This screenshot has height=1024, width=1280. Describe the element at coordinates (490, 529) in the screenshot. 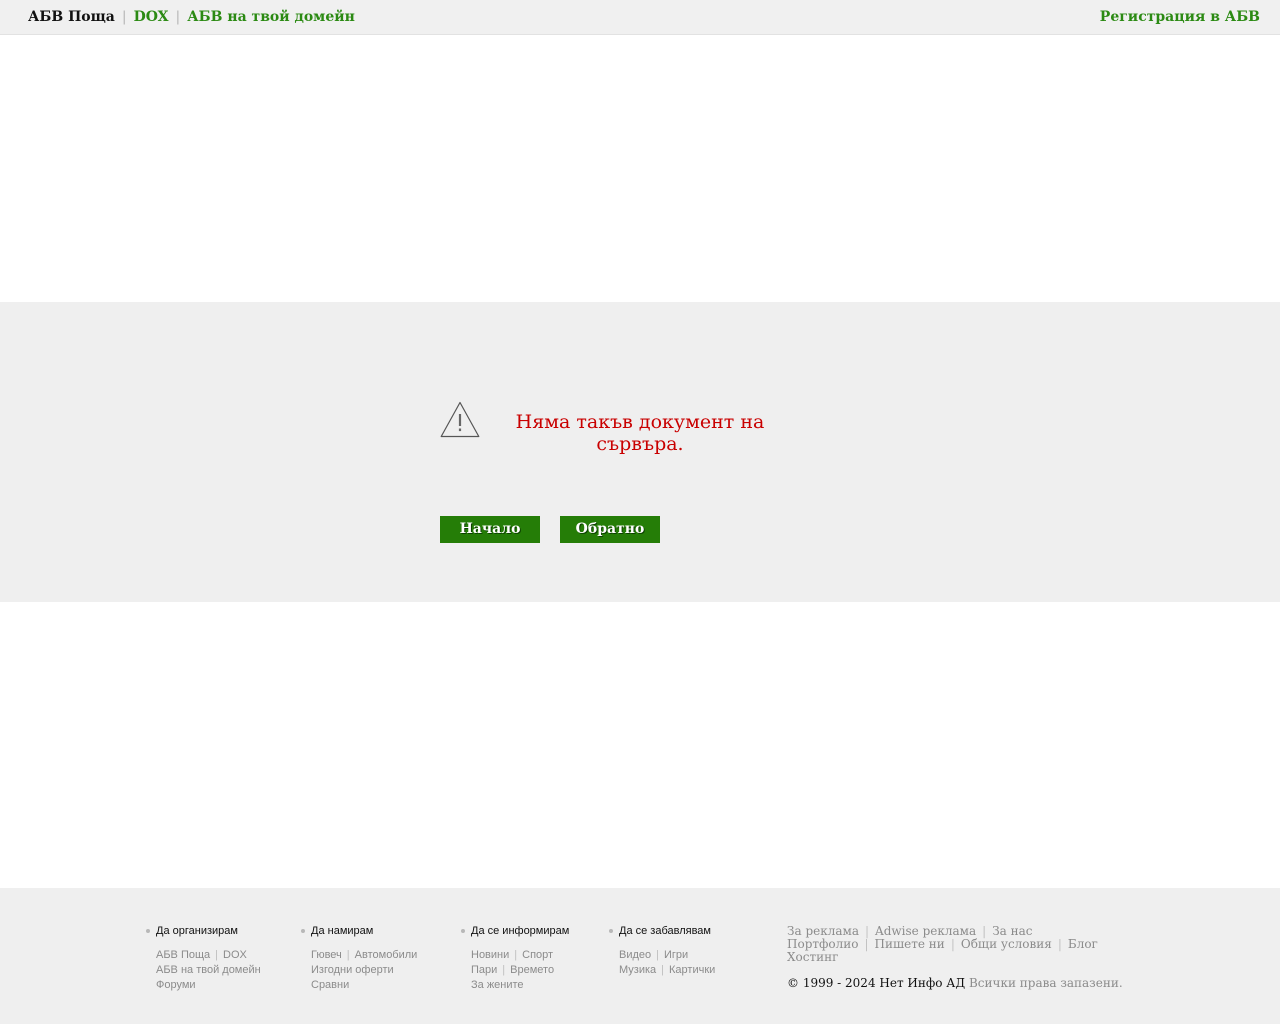

I see `home-button: Начало` at that location.